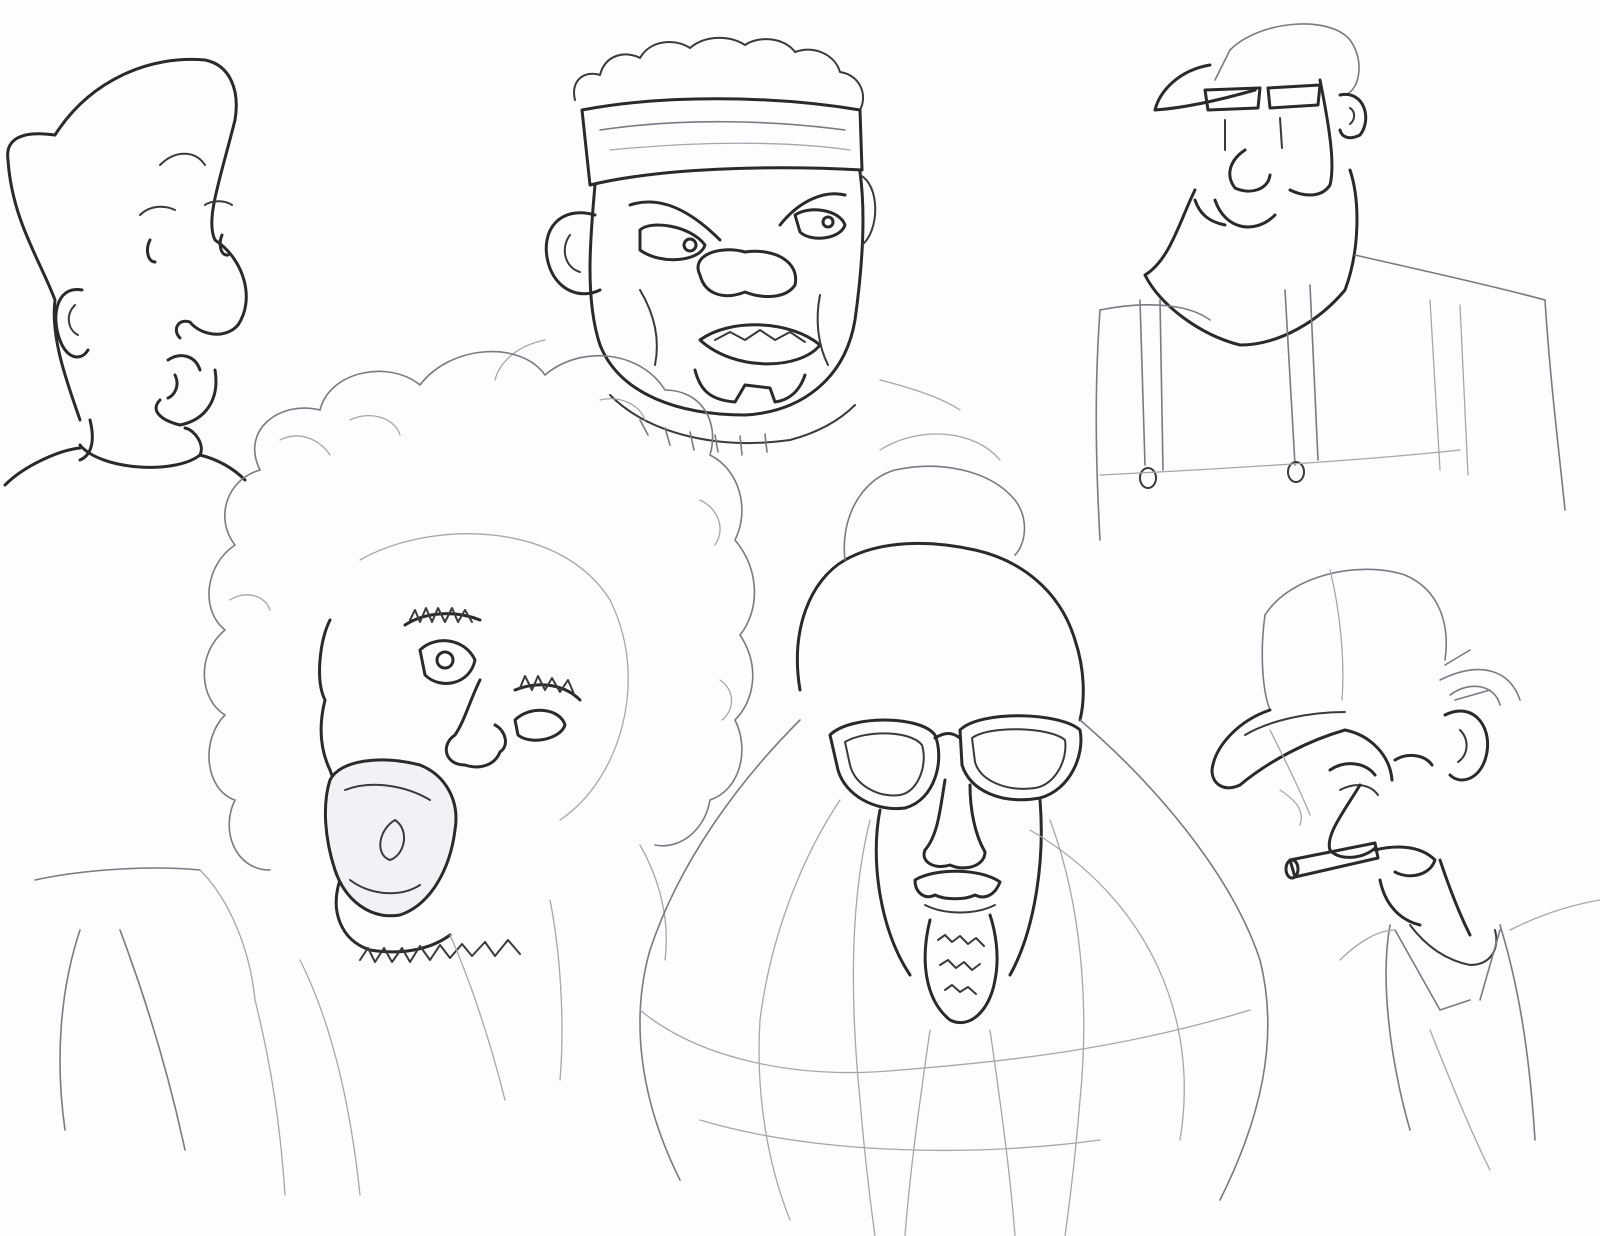  What do you see at coordinates (1330, 282) in the screenshot?
I see `cap-man-suspenders-sketch` at bounding box center [1330, 282].